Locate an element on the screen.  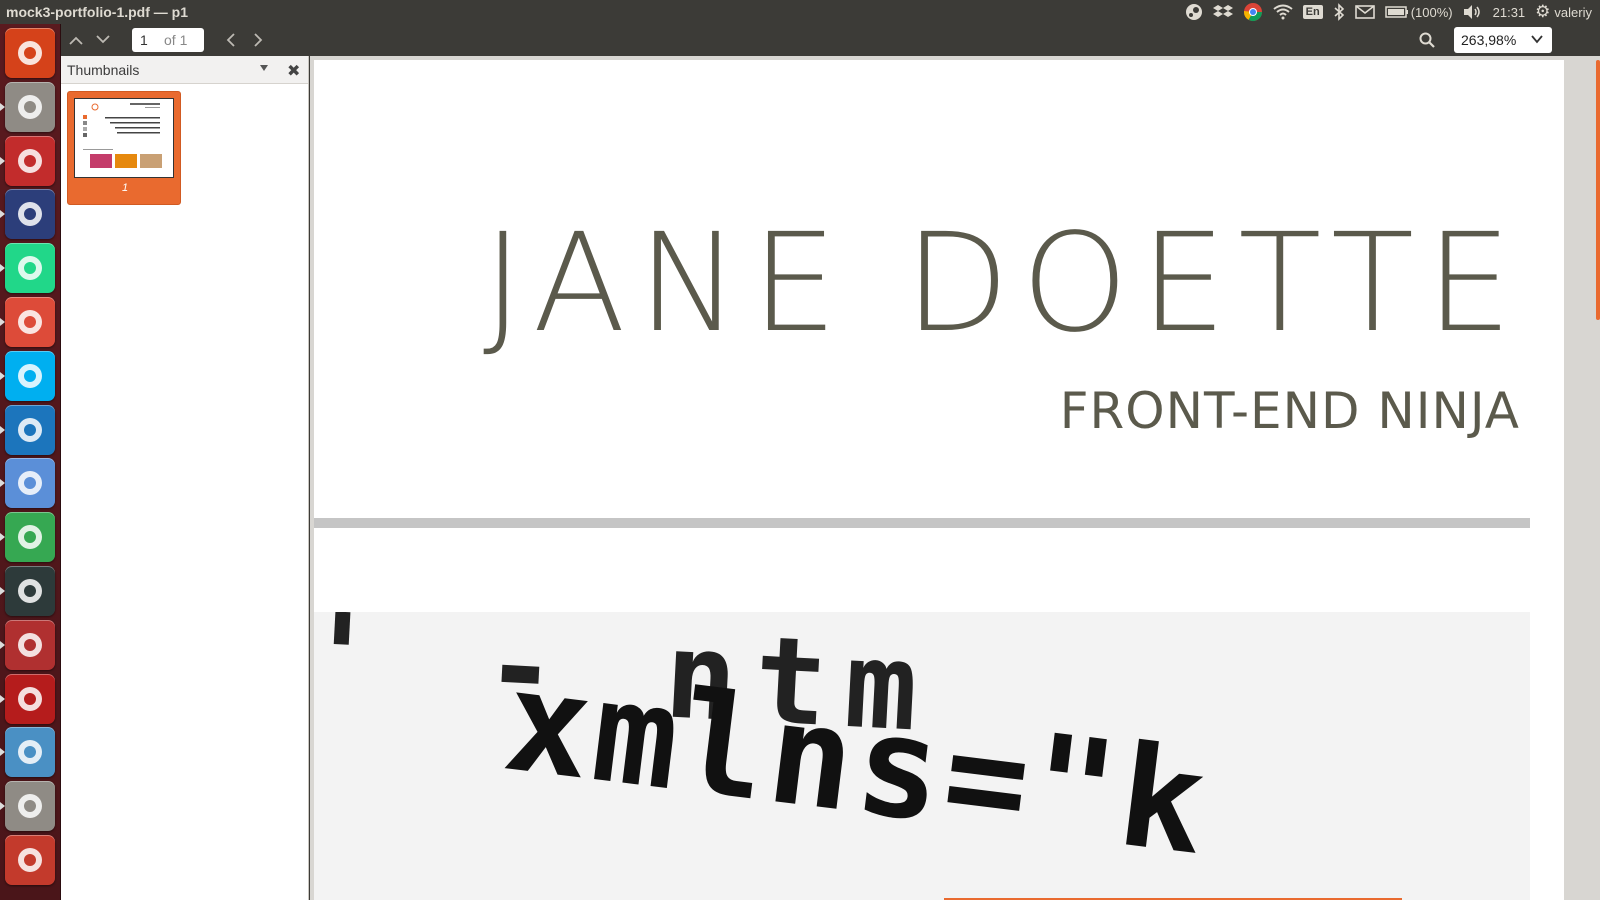
chevron-left-icon is located at coordinates (230, 40).